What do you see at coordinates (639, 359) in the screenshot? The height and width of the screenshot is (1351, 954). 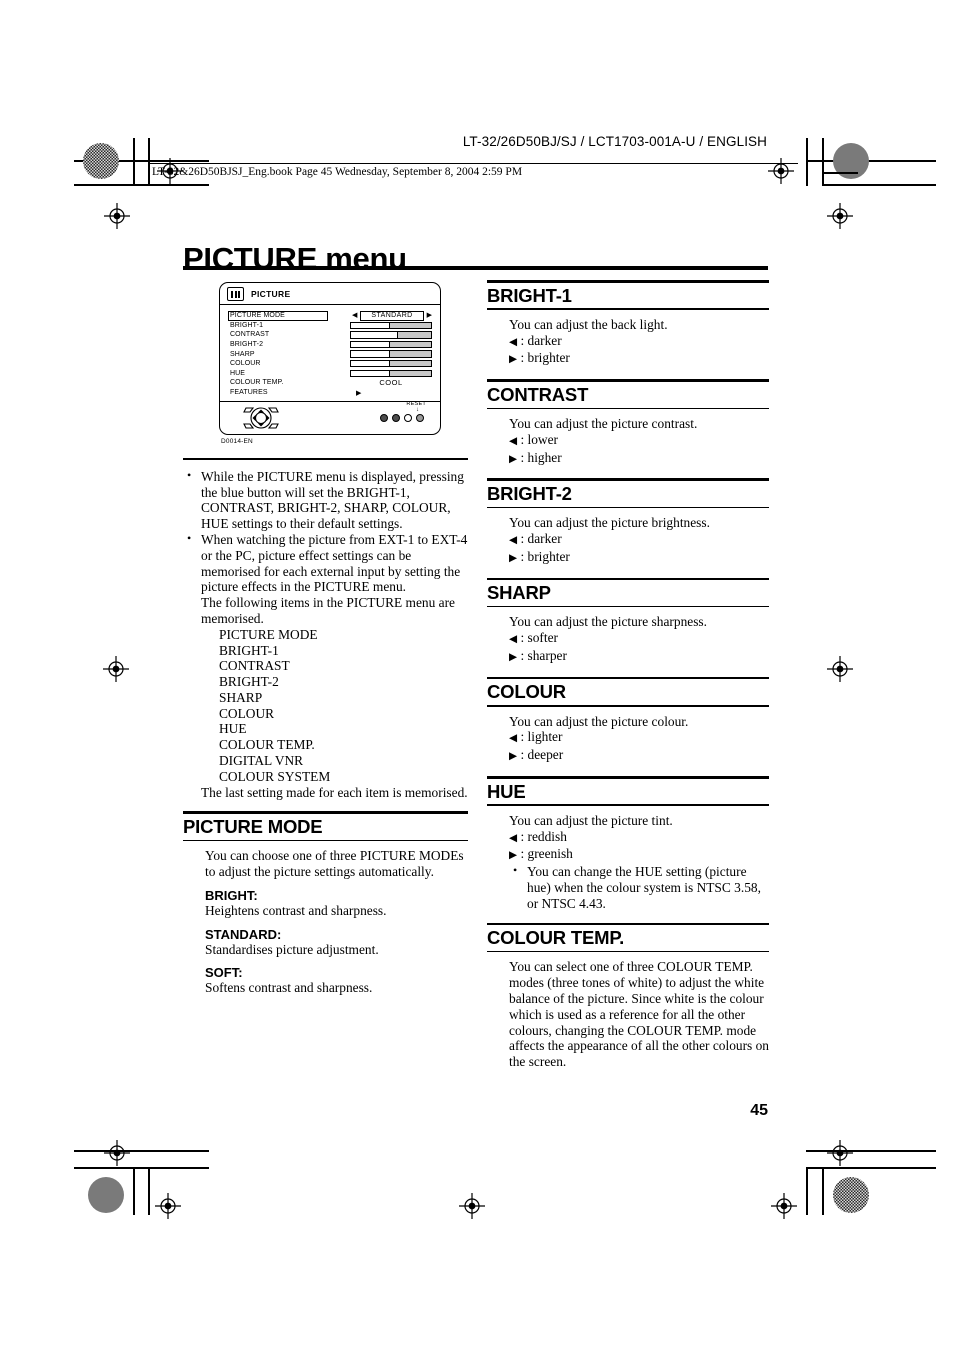 I see `right-arrow-line: ▶ : brighter` at bounding box center [639, 359].